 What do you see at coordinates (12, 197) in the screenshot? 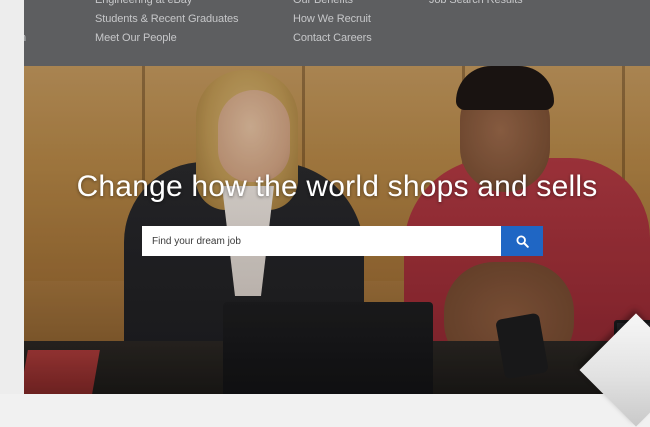
I see `left-page-margin` at bounding box center [12, 197].